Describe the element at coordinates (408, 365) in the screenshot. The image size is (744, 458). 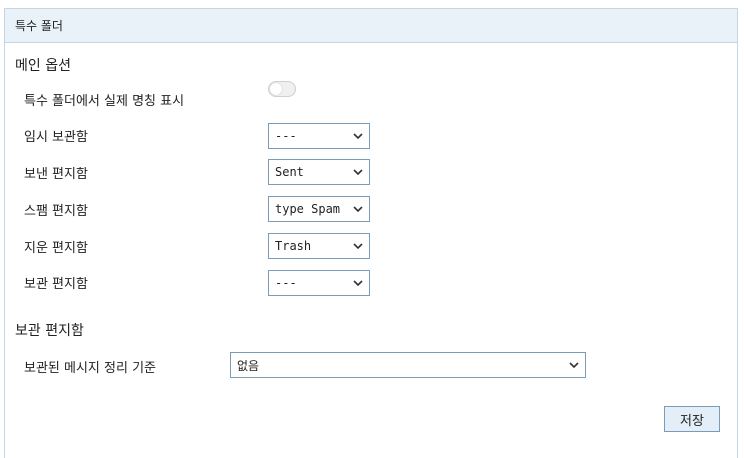
I see `archive-organize-select: 없음` at that location.